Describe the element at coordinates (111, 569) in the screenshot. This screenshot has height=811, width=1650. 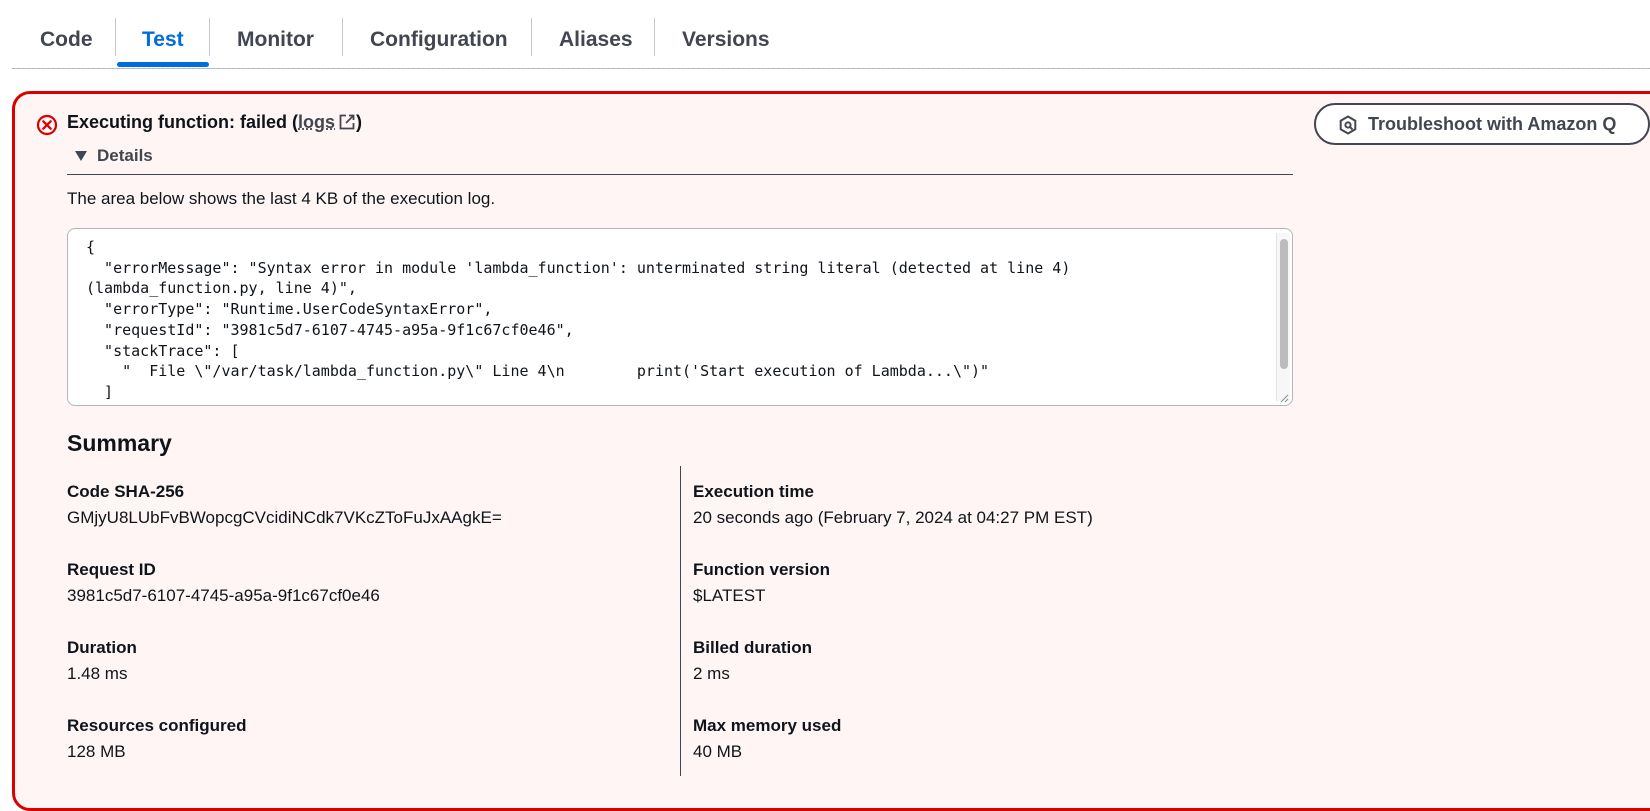
I see `summary-key: Request ID` at that location.